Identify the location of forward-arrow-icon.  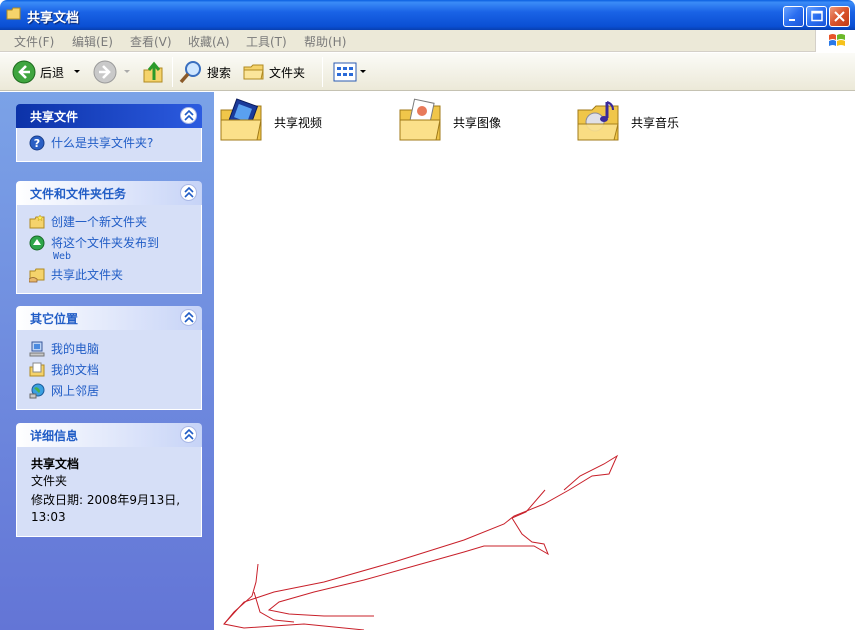
(105, 72).